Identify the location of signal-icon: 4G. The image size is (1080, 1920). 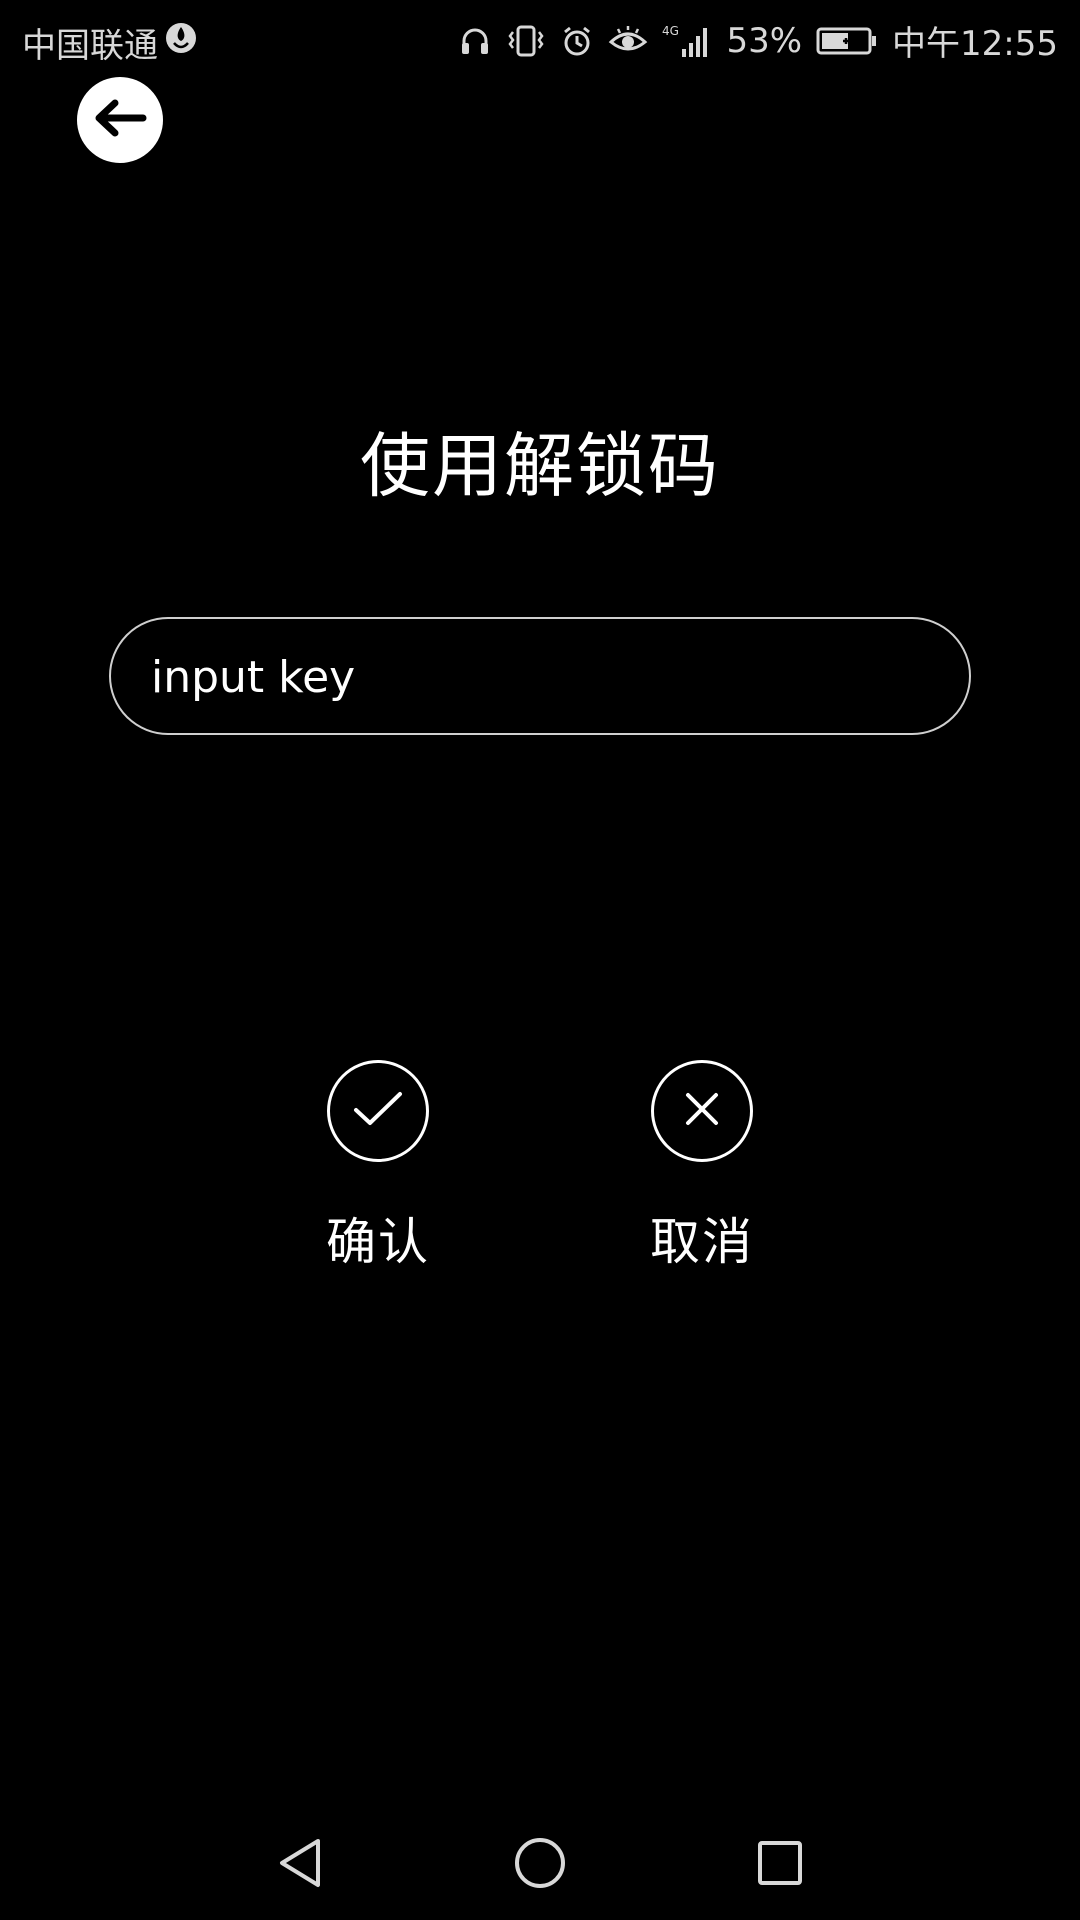
(687, 41).